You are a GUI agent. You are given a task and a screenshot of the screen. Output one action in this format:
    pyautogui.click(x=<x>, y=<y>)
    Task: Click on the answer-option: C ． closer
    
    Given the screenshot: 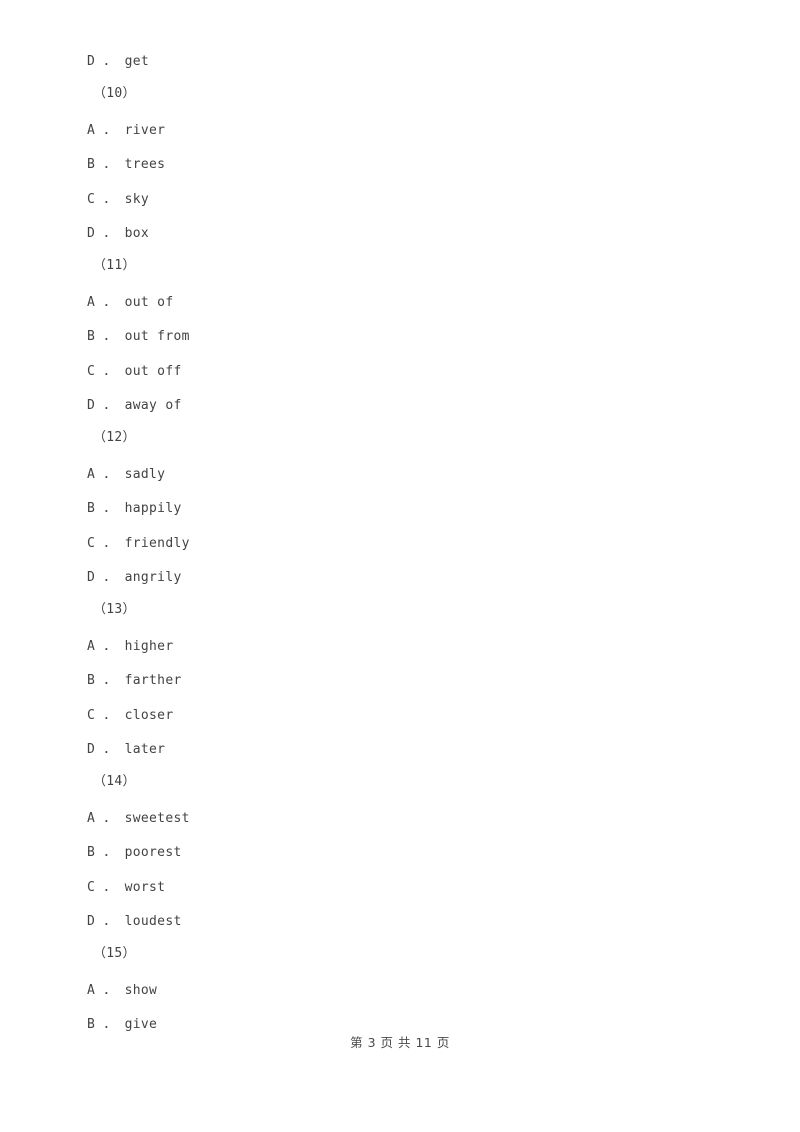 What is the action you would take?
    pyautogui.click(x=130, y=715)
    